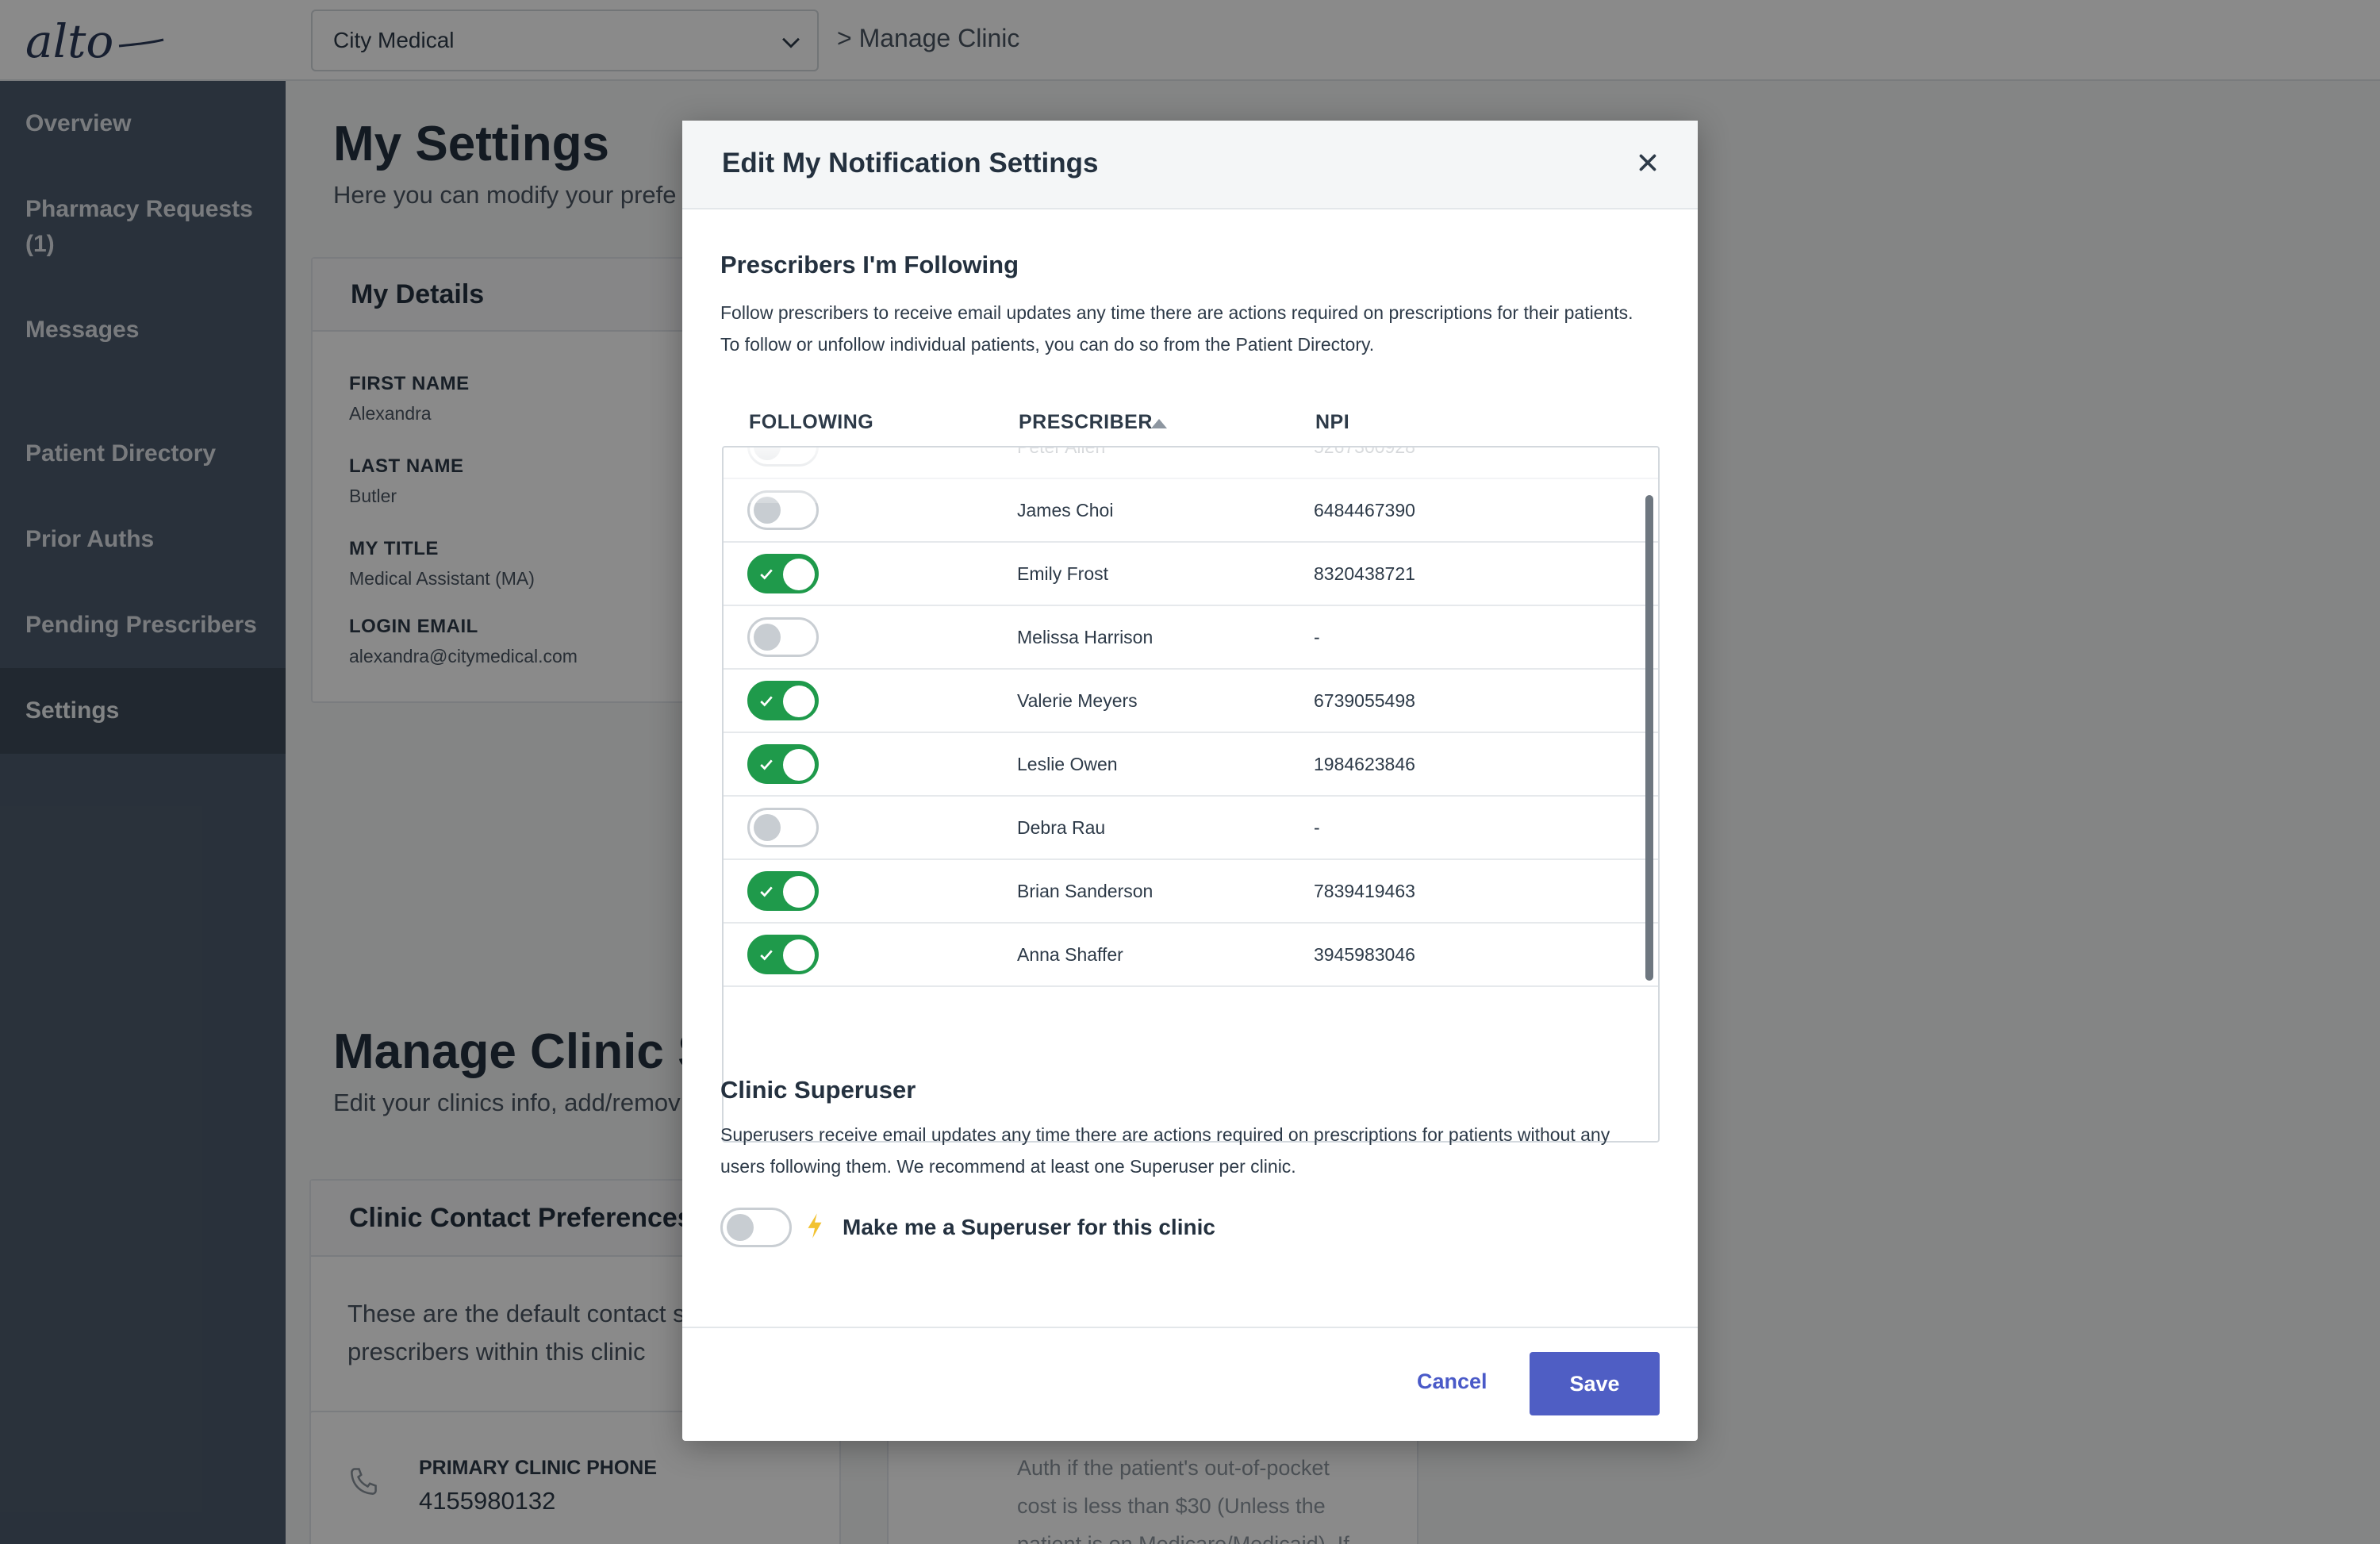  I want to click on prescriber-name: Anna Shaffer, so click(1070, 954).